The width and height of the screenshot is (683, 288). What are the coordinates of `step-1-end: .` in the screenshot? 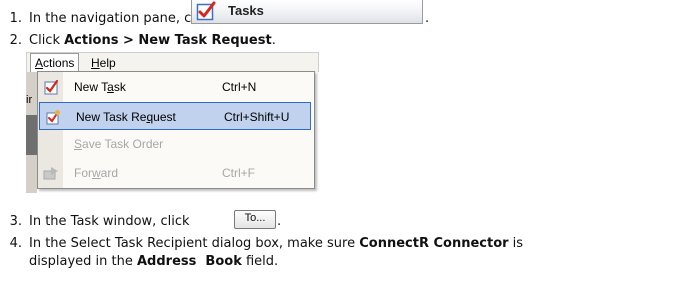 It's located at (427, 19).